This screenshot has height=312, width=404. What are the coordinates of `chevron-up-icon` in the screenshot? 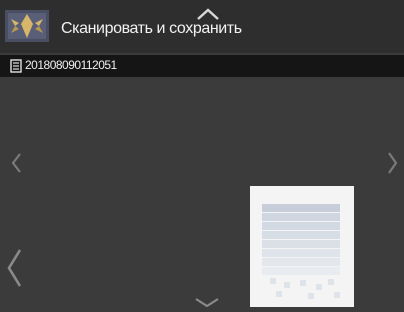 It's located at (208, 14).